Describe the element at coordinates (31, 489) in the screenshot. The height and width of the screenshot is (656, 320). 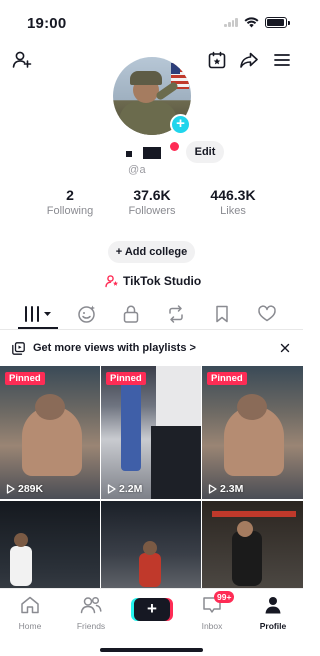
I see `view-count-value: 289K` at that location.